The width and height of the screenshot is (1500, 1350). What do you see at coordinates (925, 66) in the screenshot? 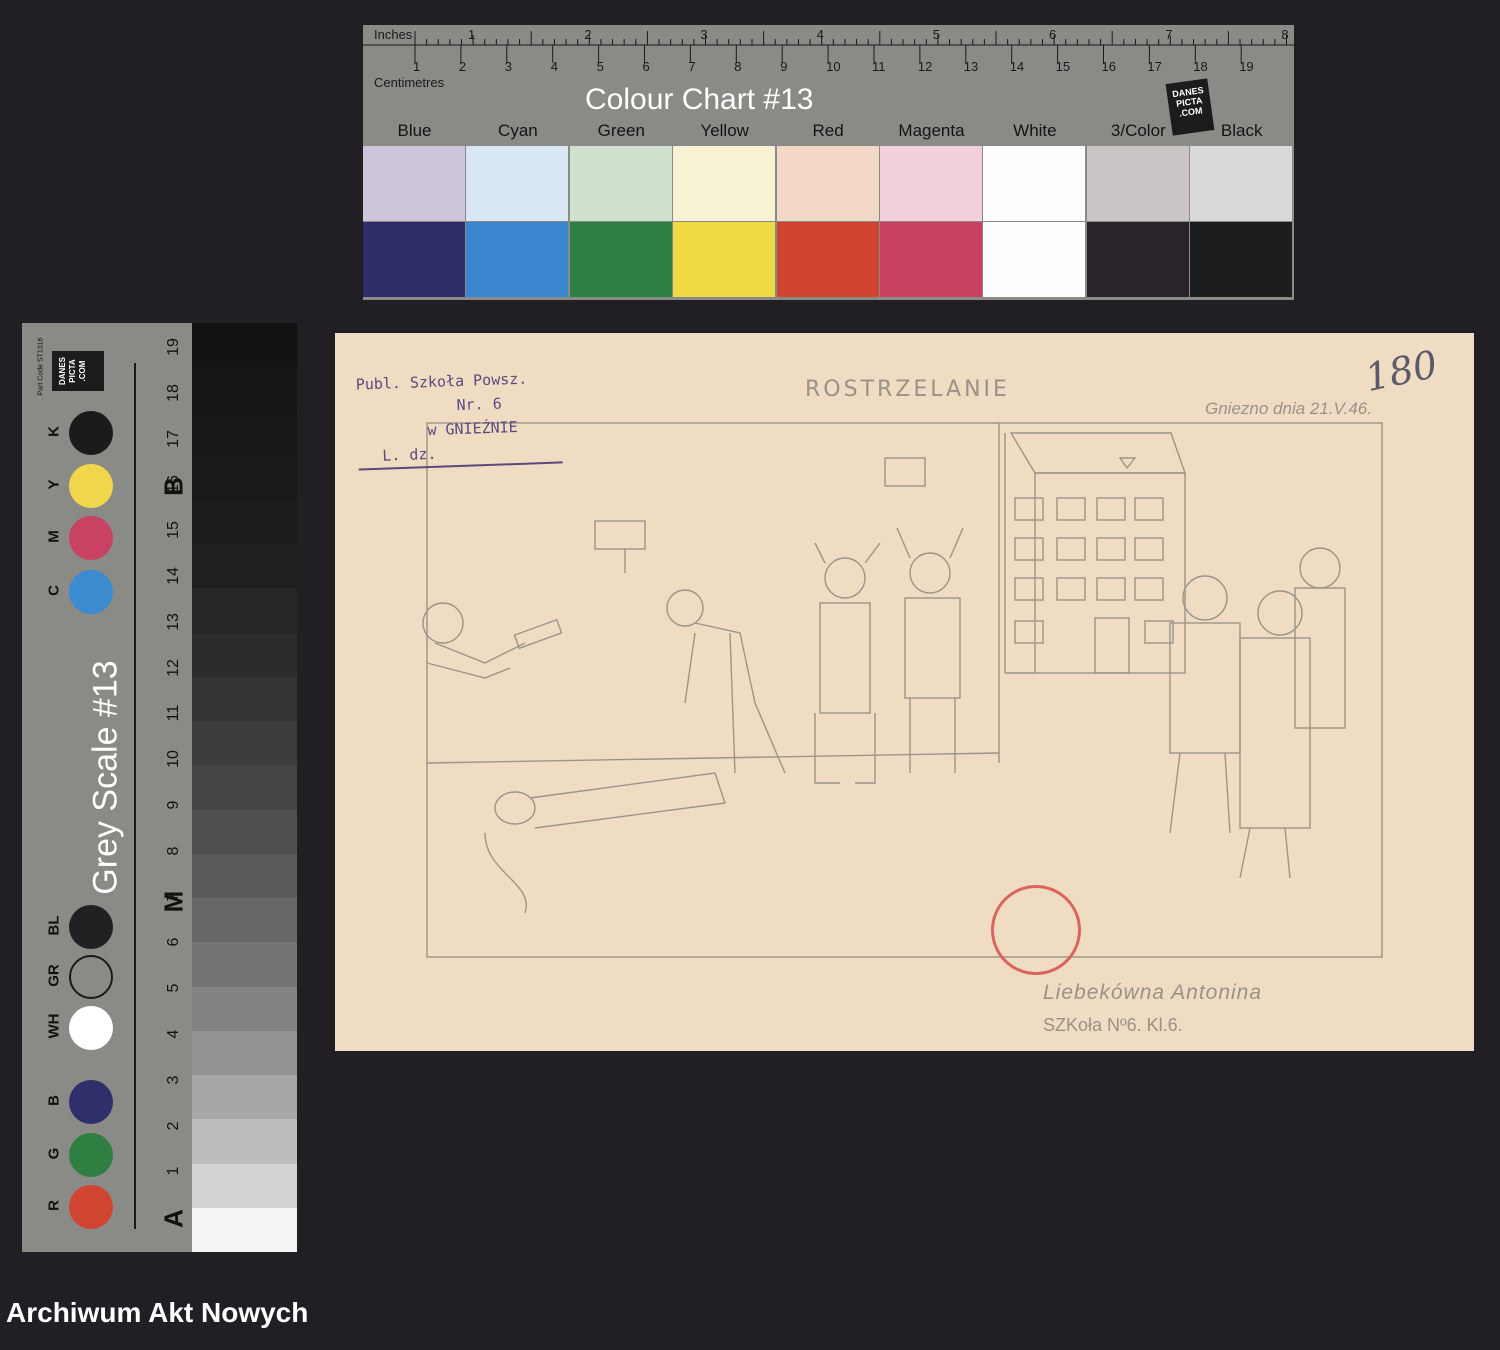
I see `cm-mark: 12` at bounding box center [925, 66].